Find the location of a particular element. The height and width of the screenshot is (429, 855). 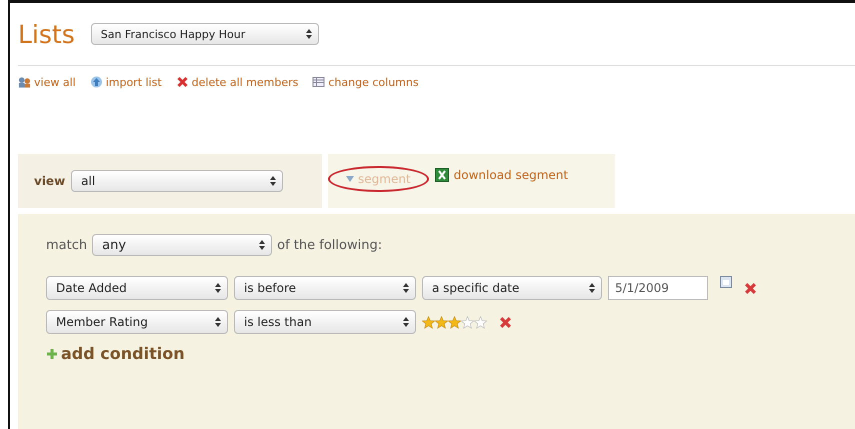

calendar-icon is located at coordinates (726, 282).